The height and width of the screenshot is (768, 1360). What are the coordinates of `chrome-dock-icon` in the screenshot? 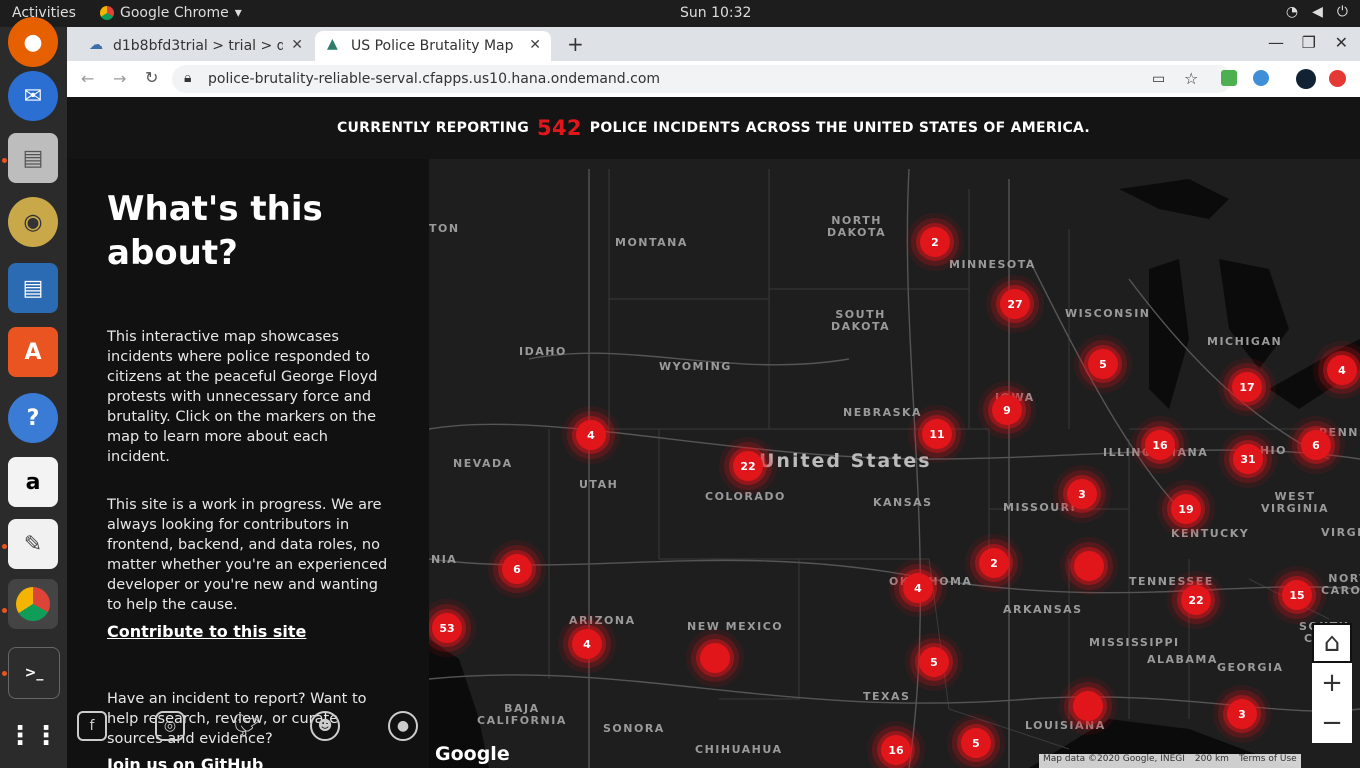 It's located at (33, 604).